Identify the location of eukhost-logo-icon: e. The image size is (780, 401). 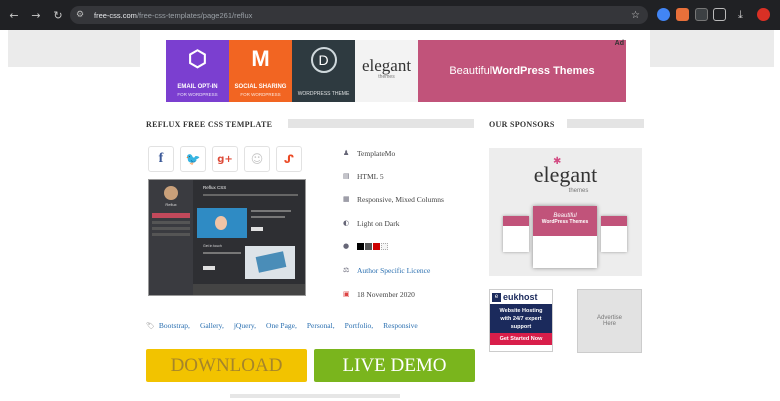
(496, 297).